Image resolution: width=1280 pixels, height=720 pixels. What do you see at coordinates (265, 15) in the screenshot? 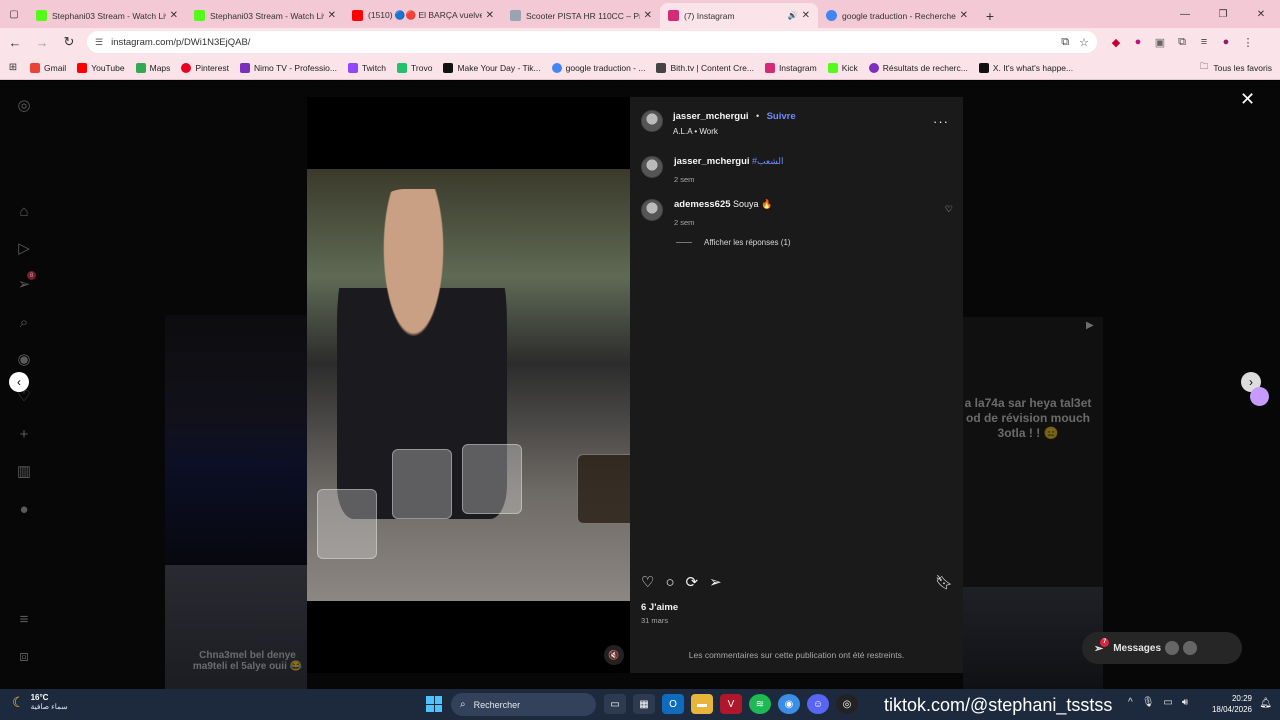
I see `tab-kick-2: Stephani03 Stream - Watch Live ✕` at bounding box center [265, 15].